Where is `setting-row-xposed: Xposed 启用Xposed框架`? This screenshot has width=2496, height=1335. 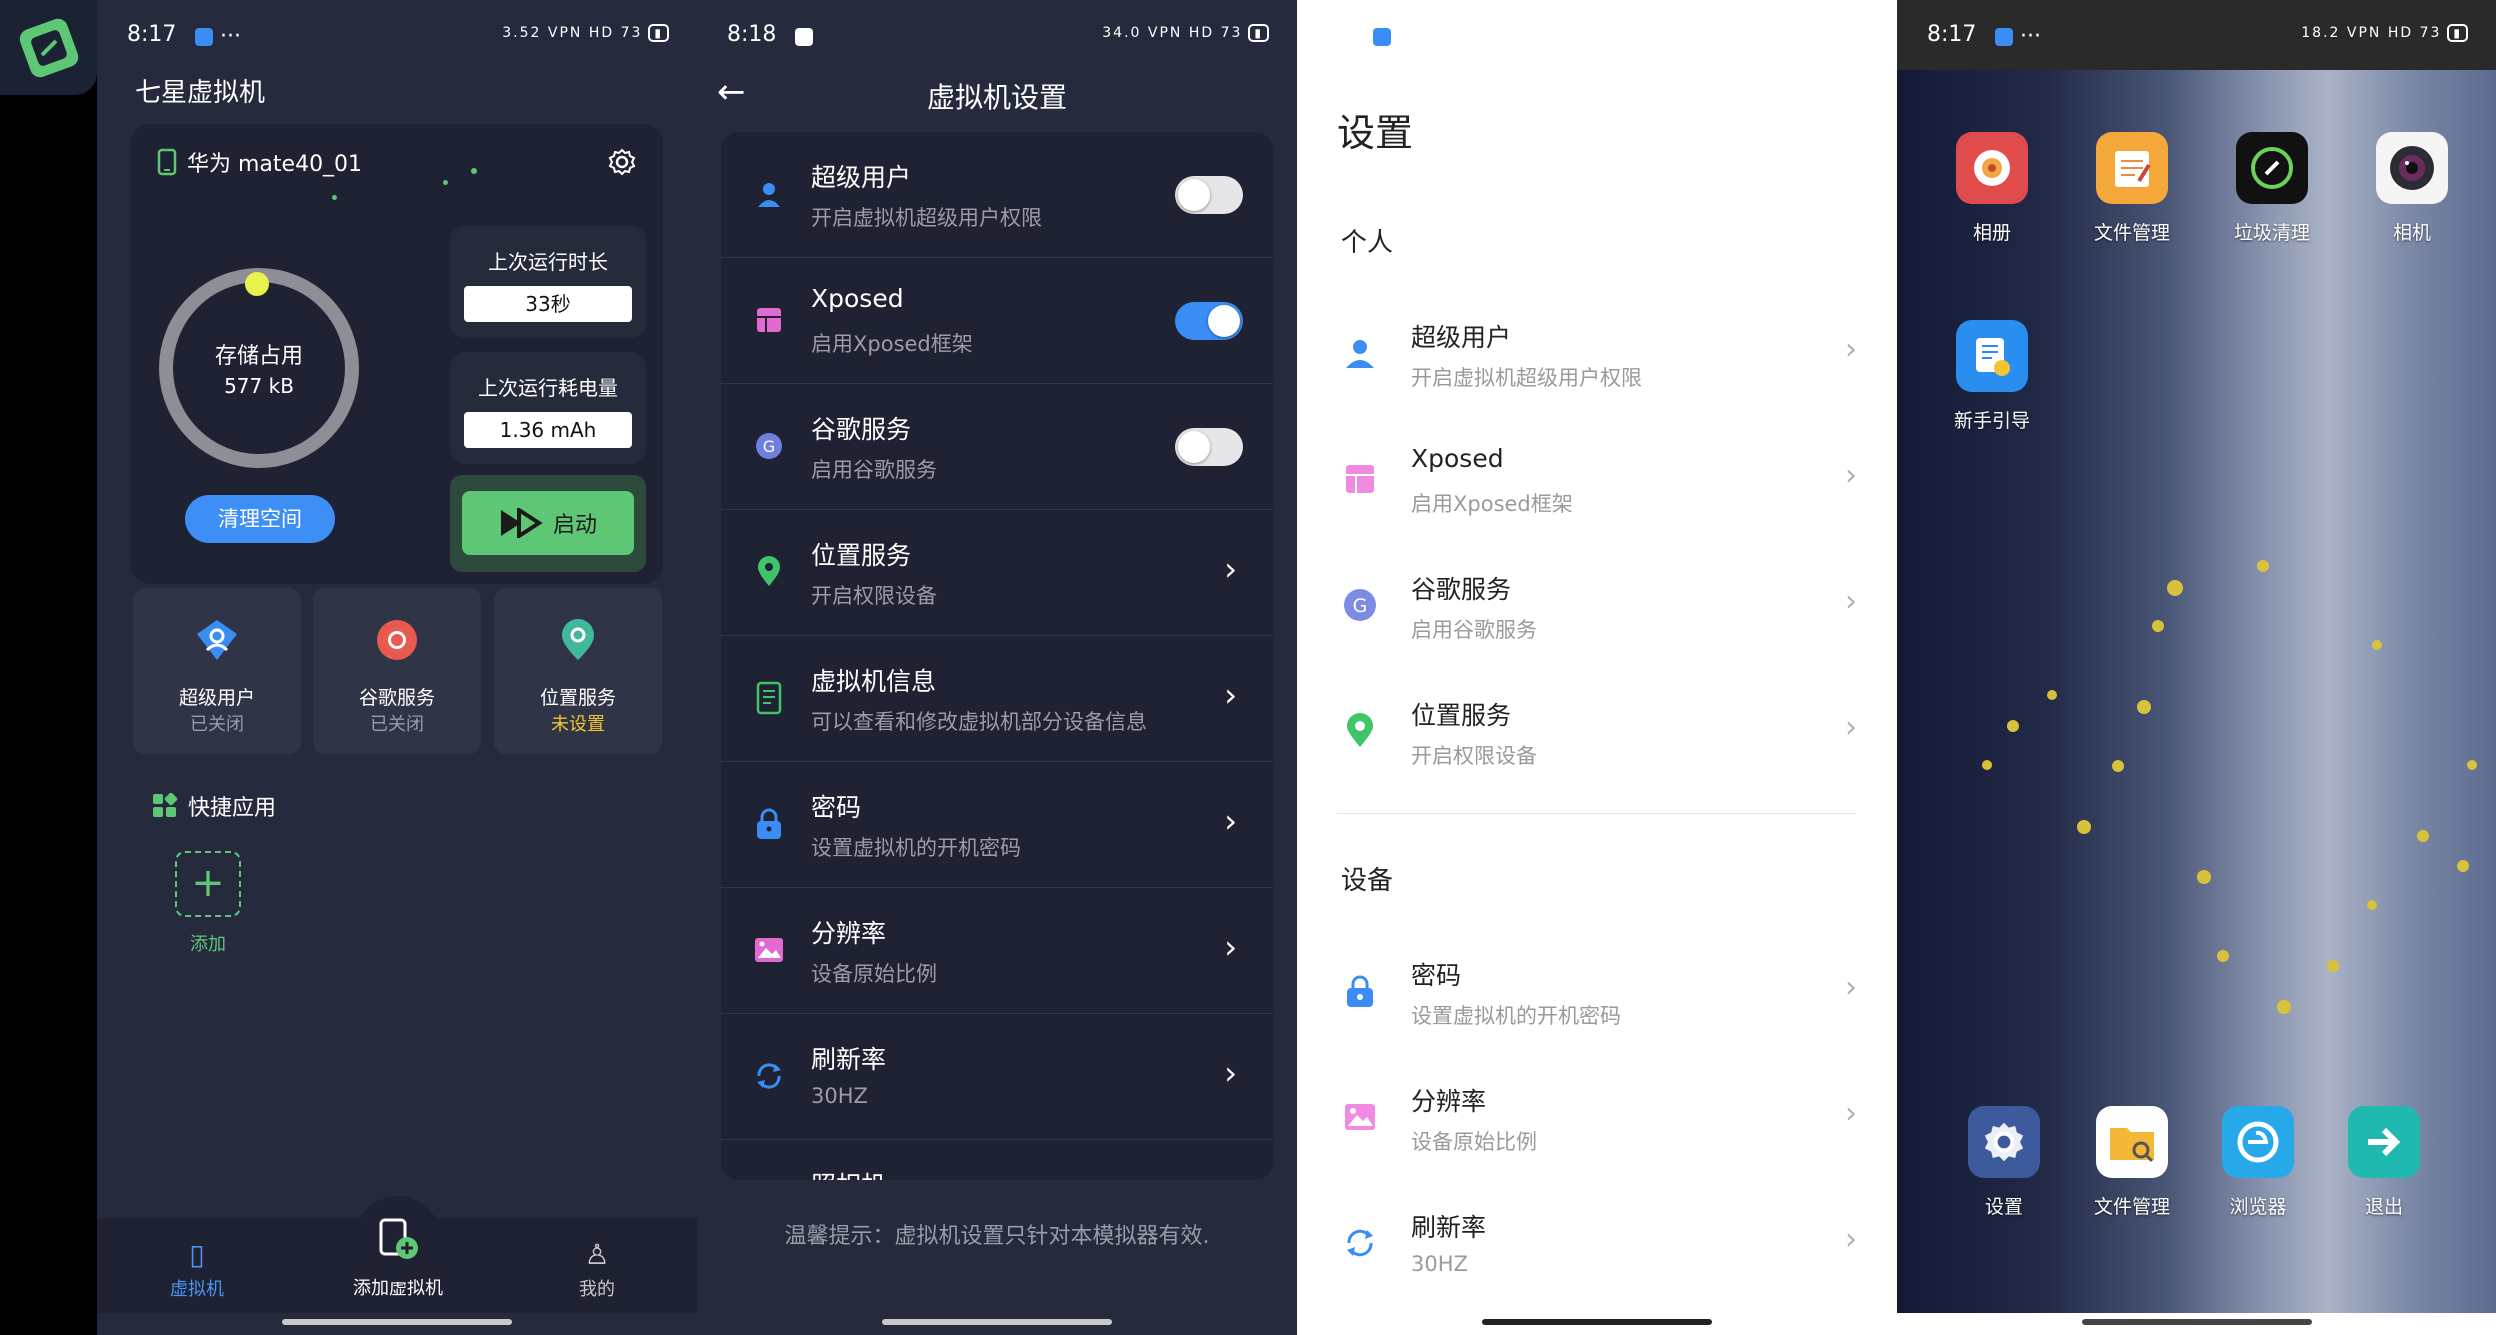
setting-row-xposed: Xposed 启用Xposed框架 is located at coordinates (997, 321).